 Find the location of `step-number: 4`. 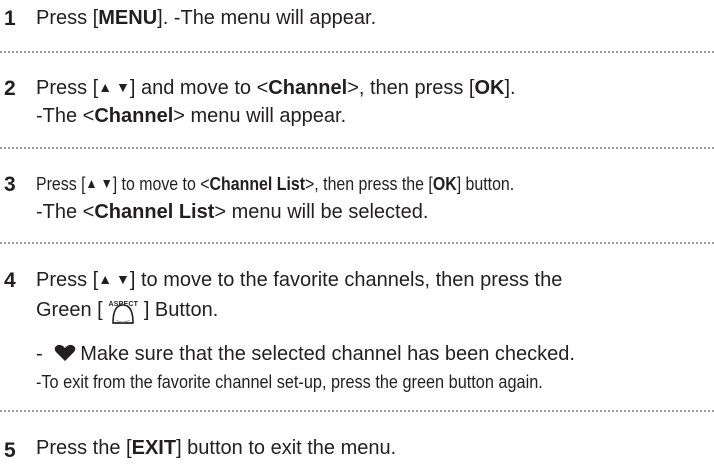

step-number: 4 is located at coordinates (10, 280).